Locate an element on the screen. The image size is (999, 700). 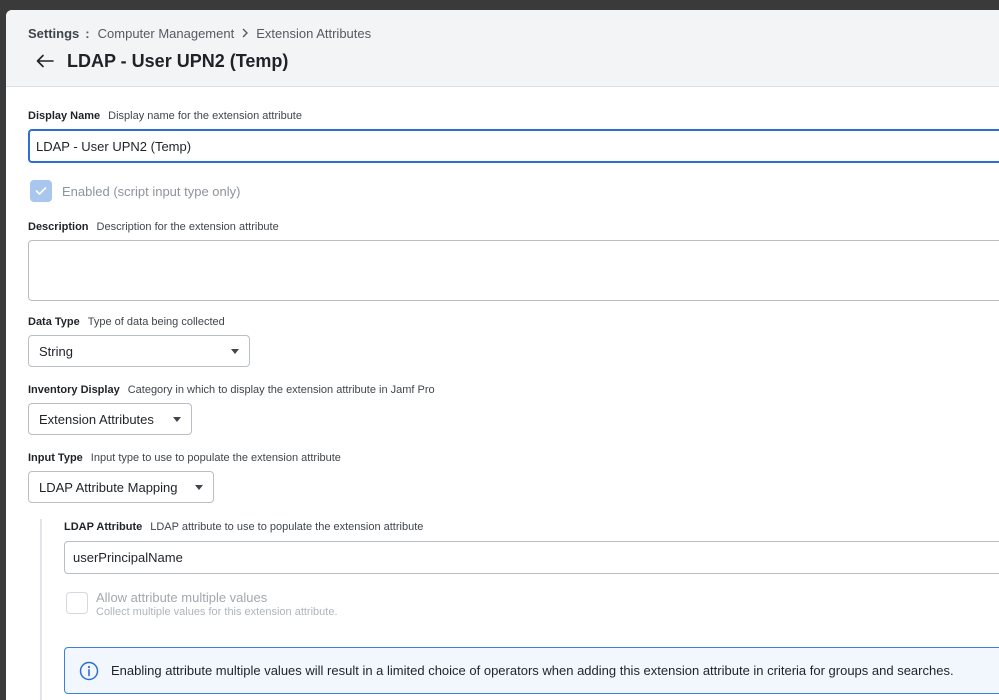
input-type-value: LDAP Attribute Mapping is located at coordinates (108, 487).